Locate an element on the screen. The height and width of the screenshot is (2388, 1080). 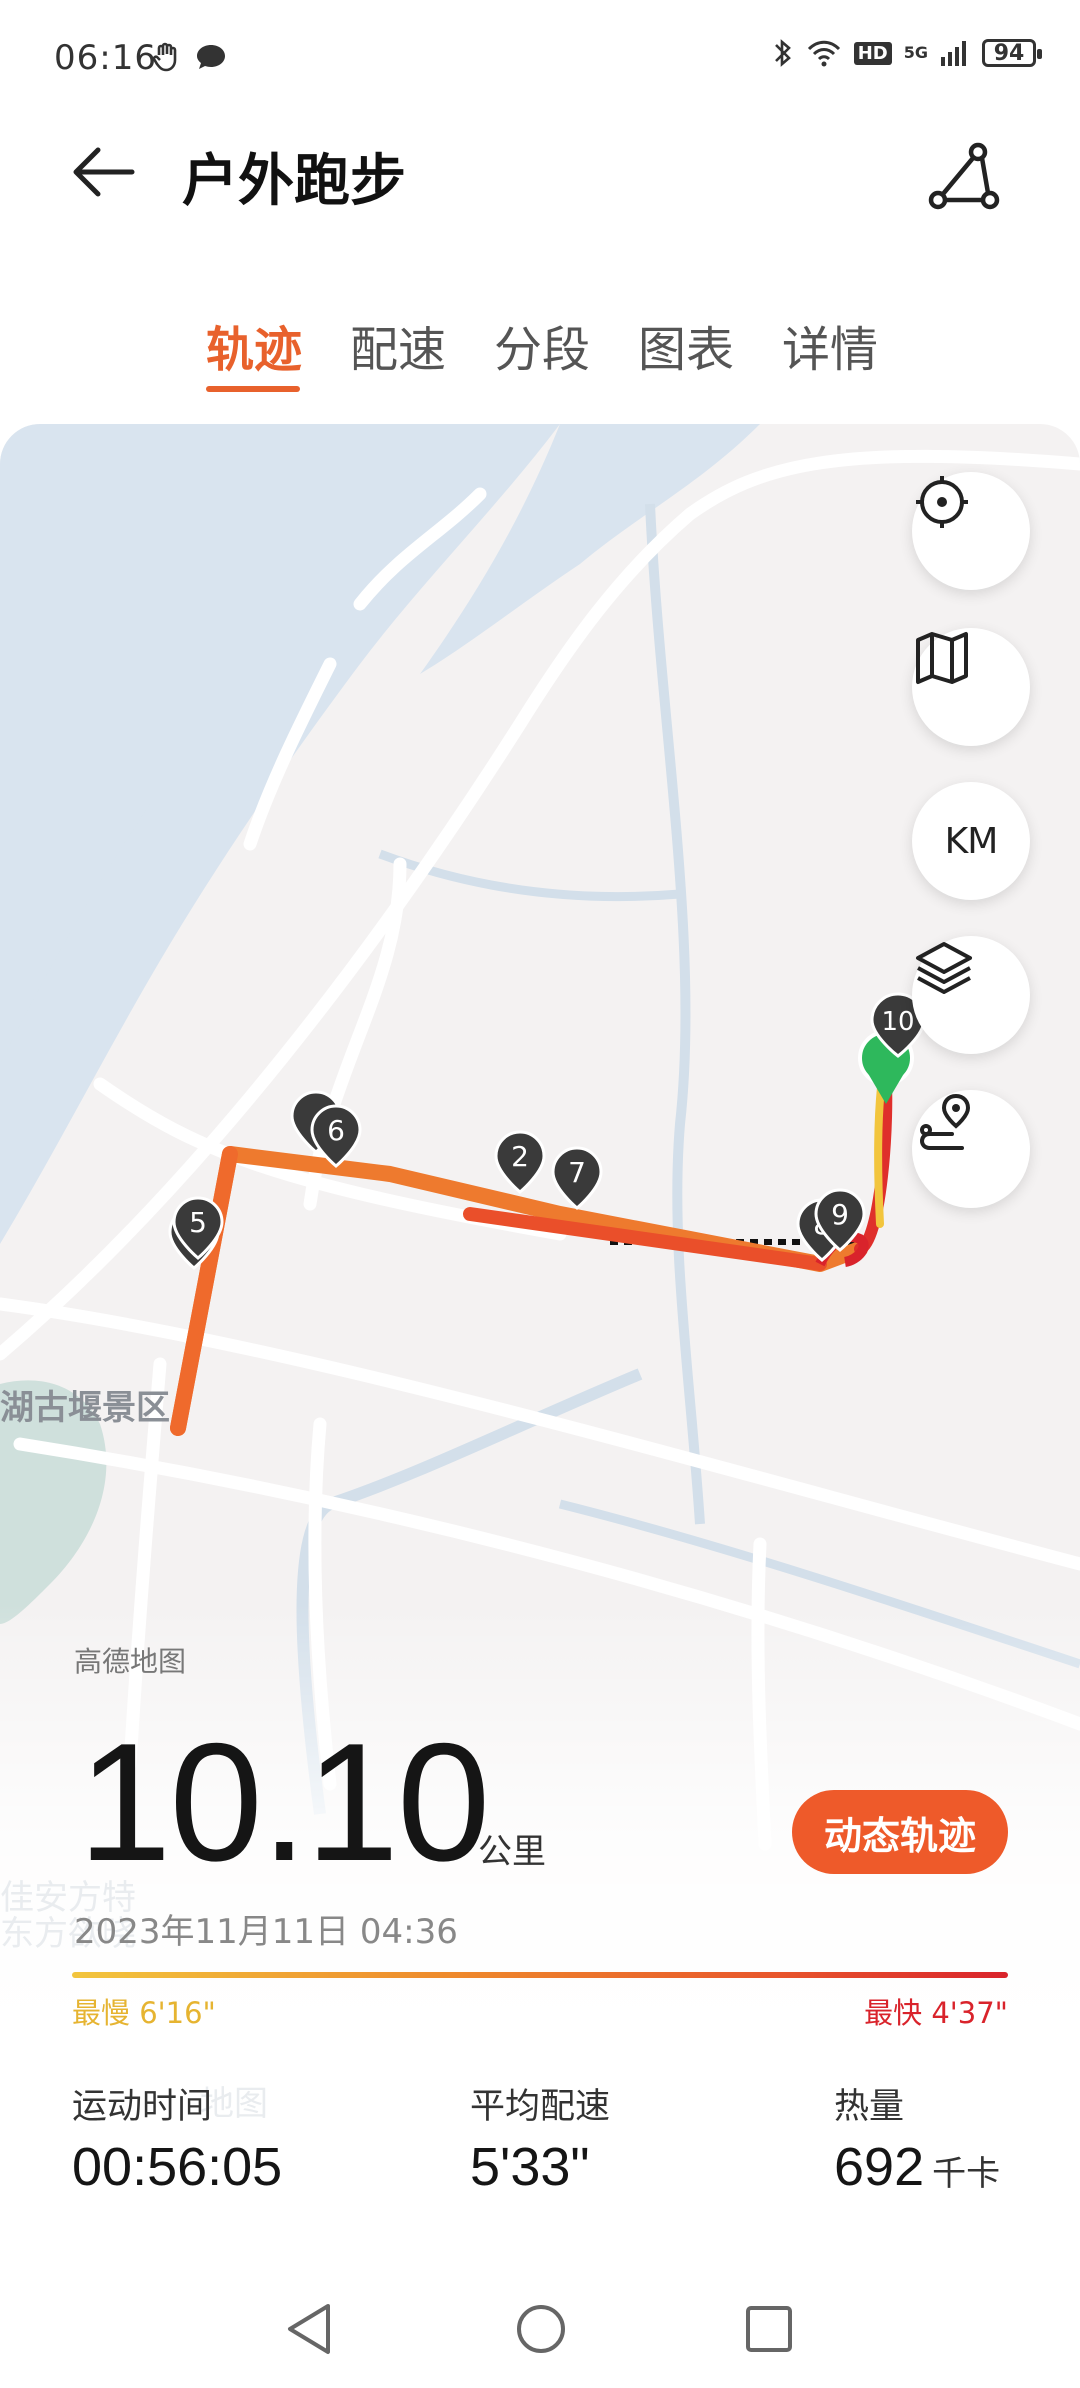
tab-pace: 配速 is located at coordinates (398, 345).